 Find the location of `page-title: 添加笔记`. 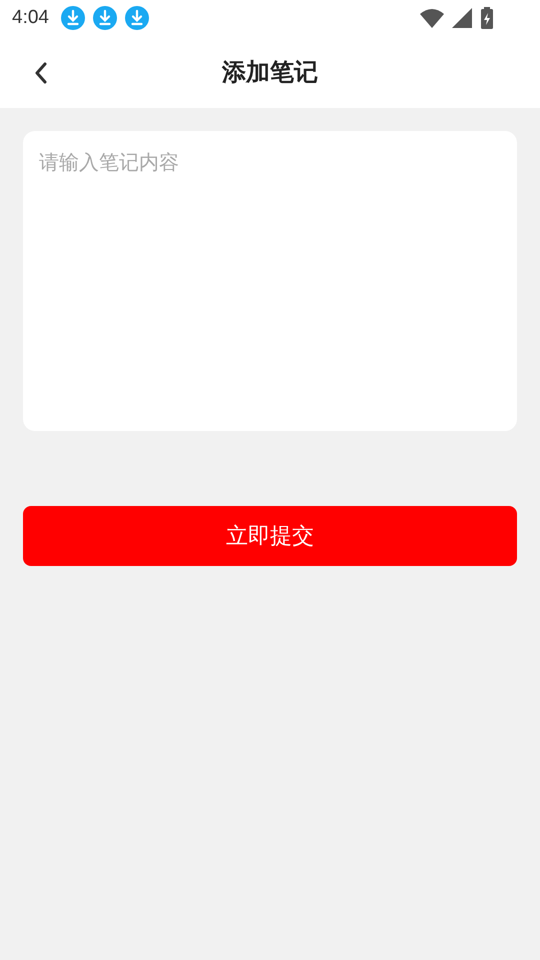

page-title: 添加笔记 is located at coordinates (270, 72).